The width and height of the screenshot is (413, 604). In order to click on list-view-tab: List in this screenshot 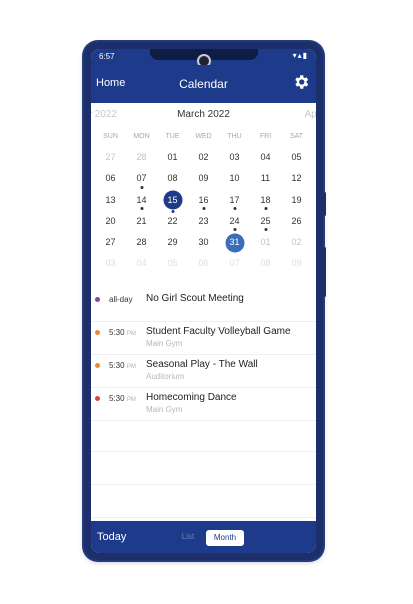, I will do `click(188, 536)`.